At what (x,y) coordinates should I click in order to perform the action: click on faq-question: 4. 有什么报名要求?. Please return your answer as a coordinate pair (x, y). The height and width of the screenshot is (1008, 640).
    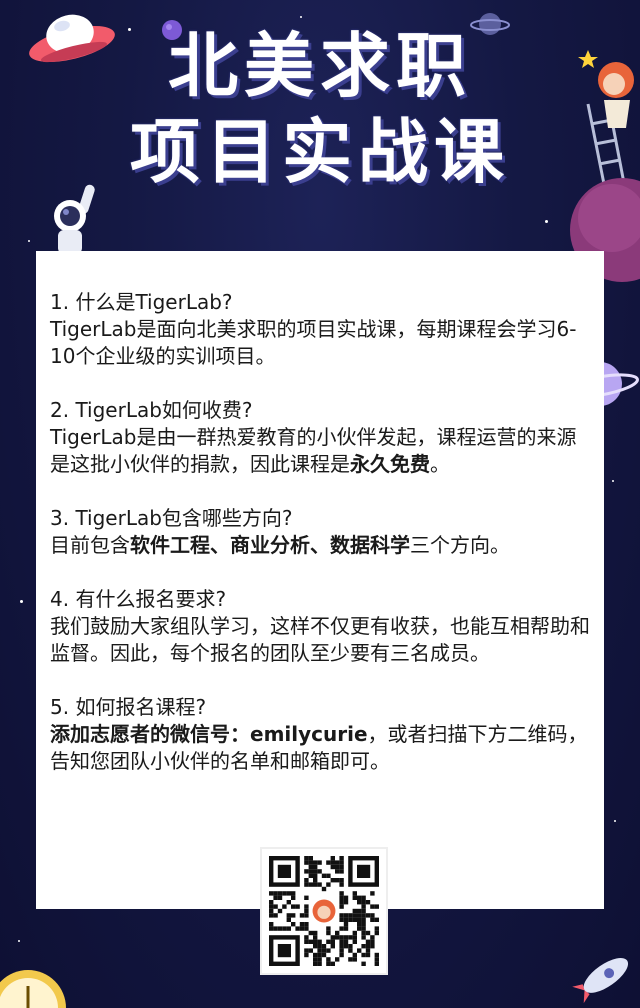
    Looking at the image, I should click on (138, 599).